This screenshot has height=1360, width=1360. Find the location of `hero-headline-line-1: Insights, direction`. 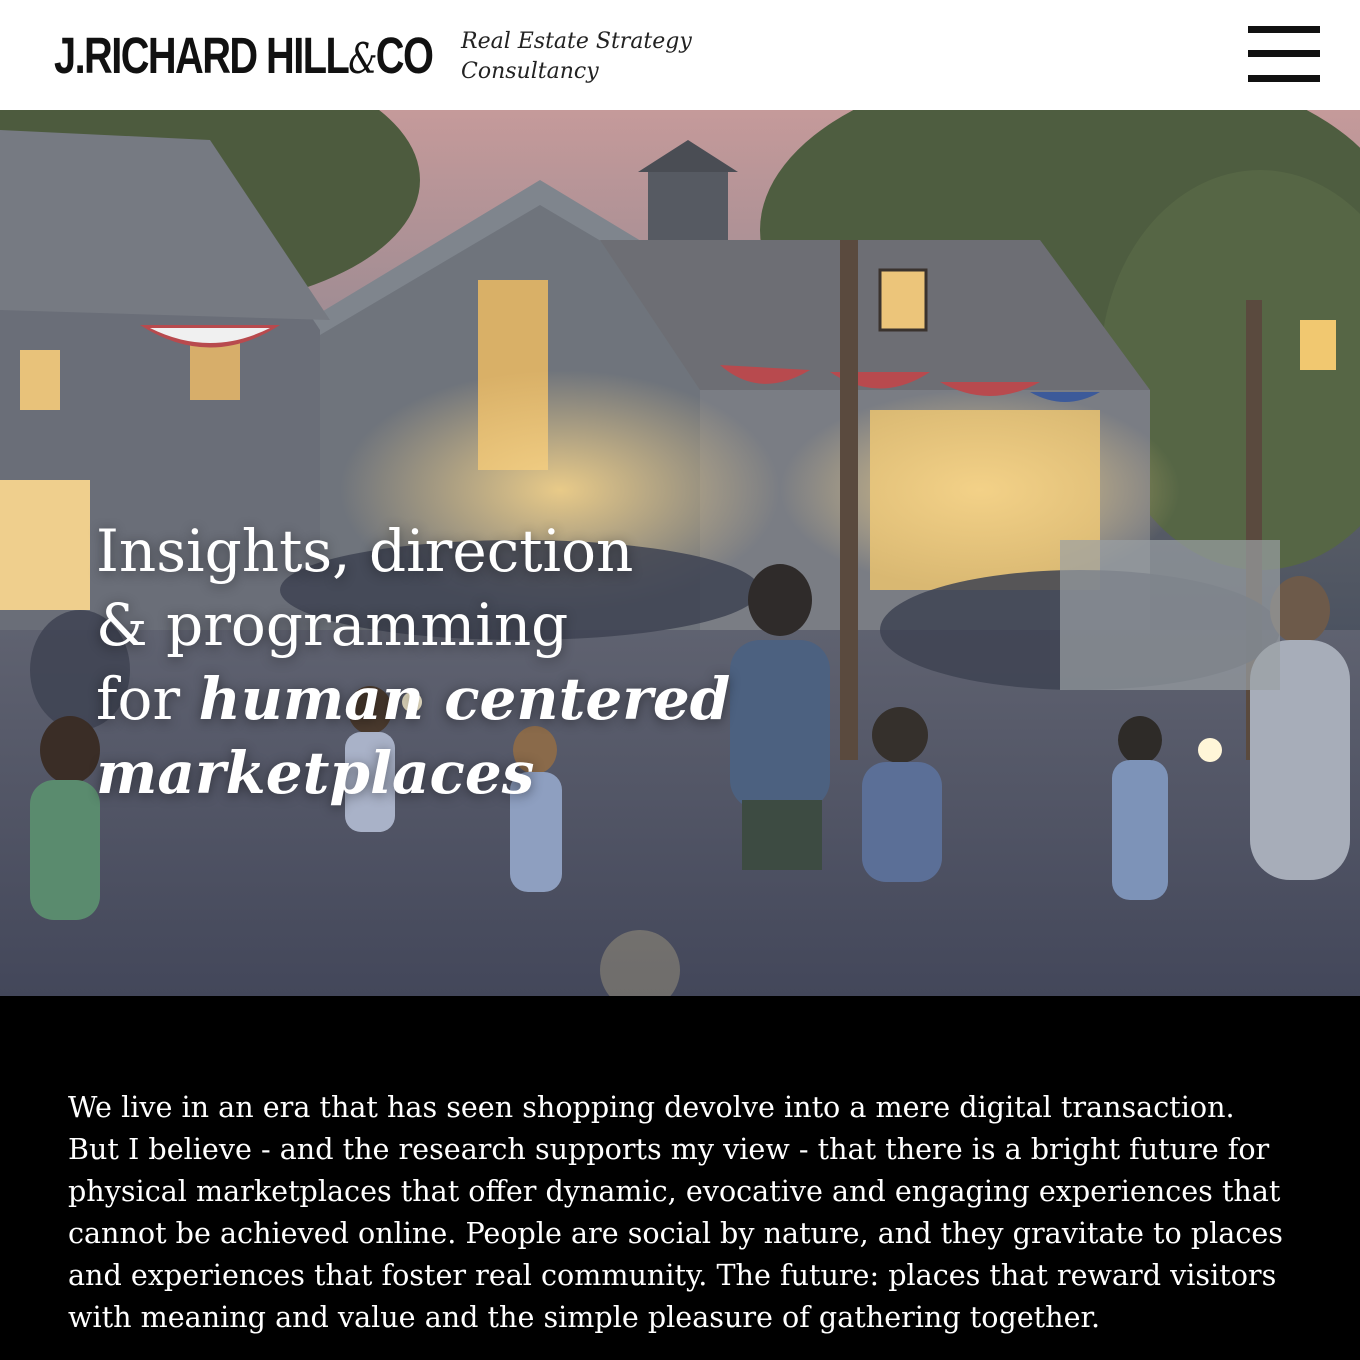

hero-headline-line-1: Insights, direction is located at coordinates (365, 551).